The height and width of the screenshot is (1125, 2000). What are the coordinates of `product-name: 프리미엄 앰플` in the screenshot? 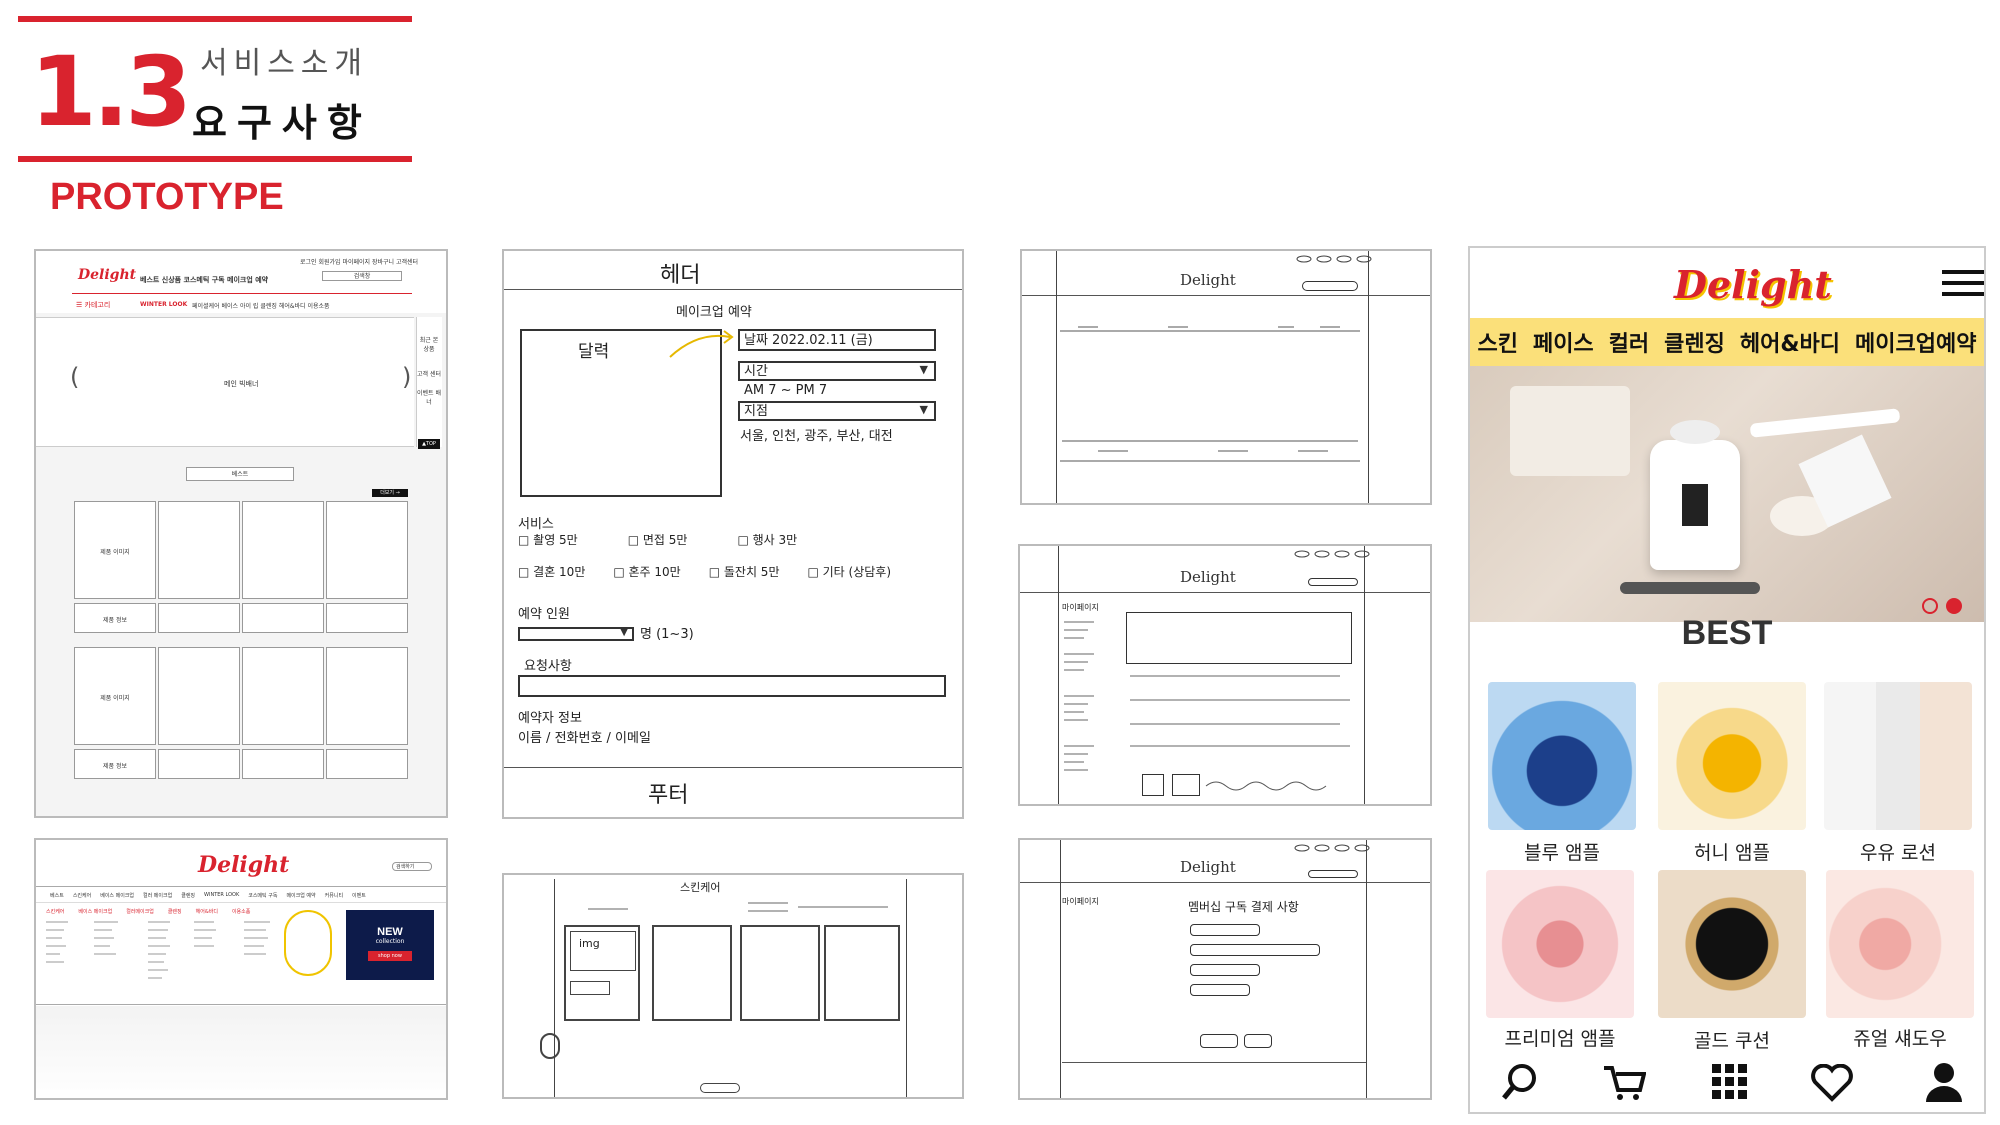 It's located at (1560, 1037).